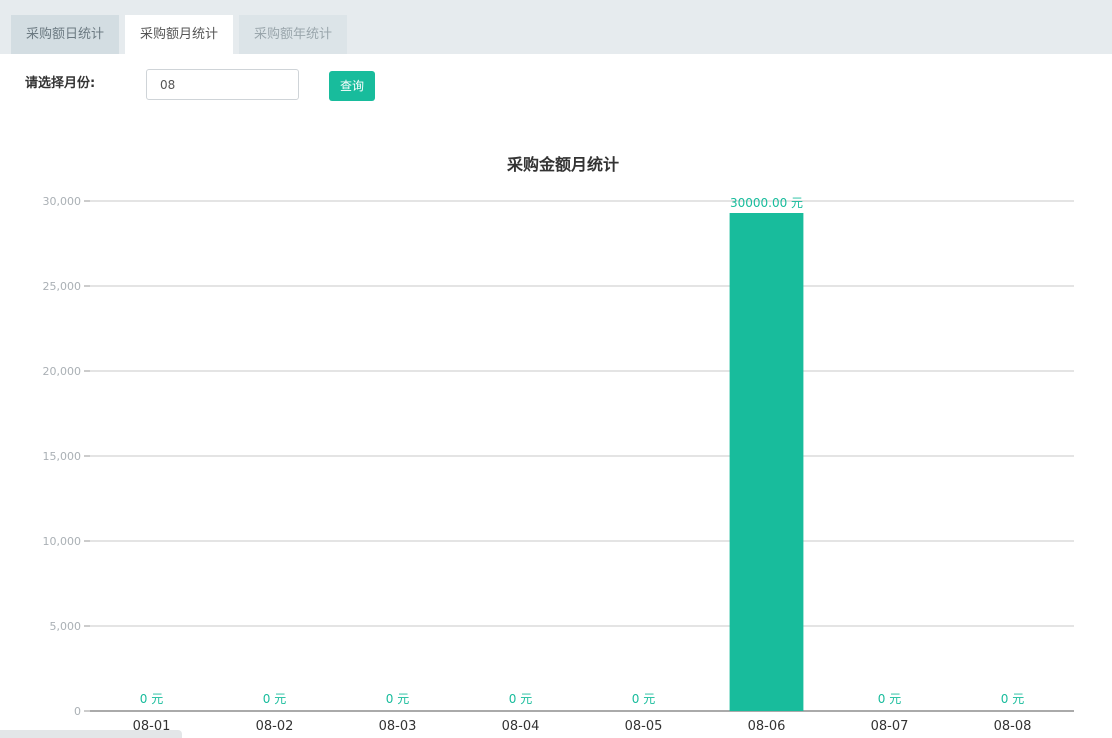 The width and height of the screenshot is (1112, 738). What do you see at coordinates (62, 371) in the screenshot?
I see `y-tick-label: 20,000` at bounding box center [62, 371].